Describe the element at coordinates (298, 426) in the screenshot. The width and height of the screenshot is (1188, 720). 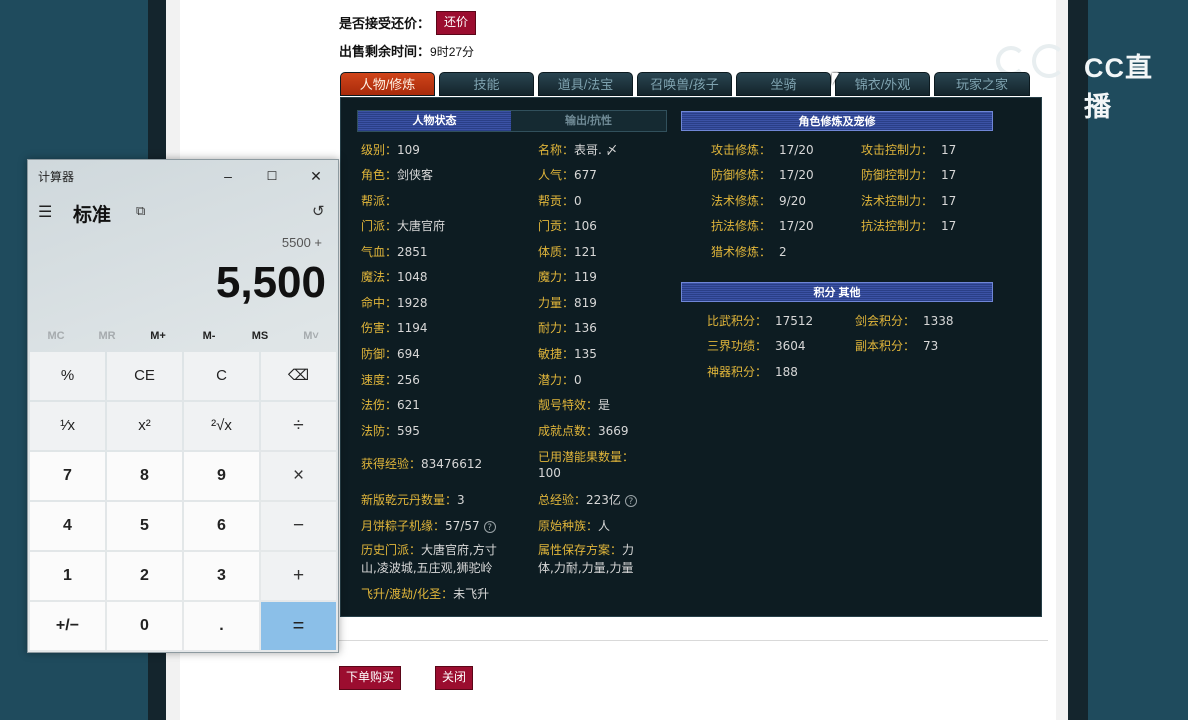
I see `divide-button: ÷` at that location.